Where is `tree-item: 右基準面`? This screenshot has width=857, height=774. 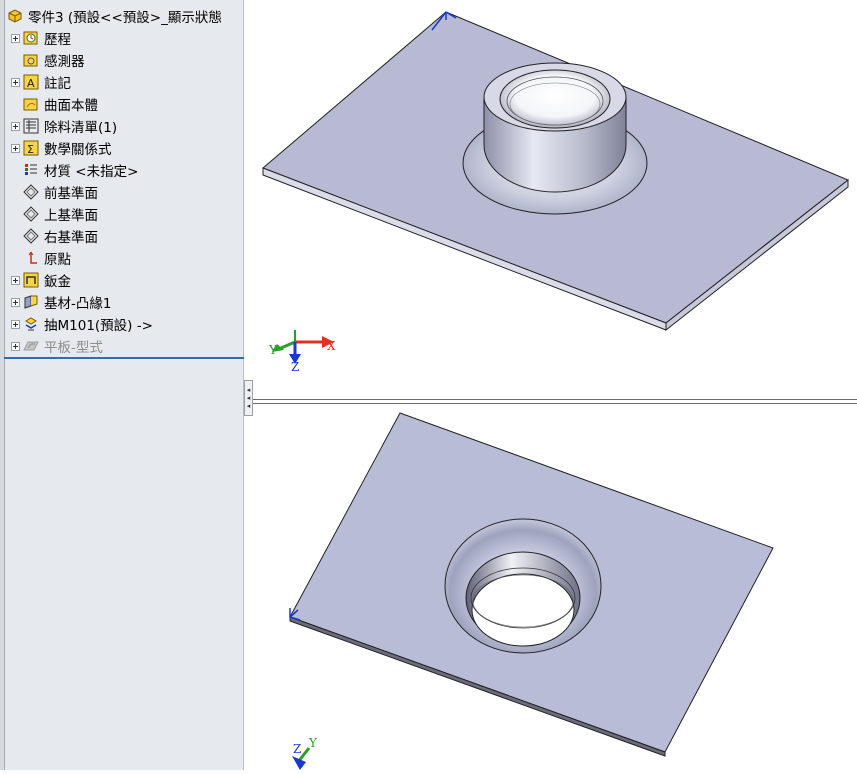
tree-item: 右基準面 is located at coordinates (124, 236).